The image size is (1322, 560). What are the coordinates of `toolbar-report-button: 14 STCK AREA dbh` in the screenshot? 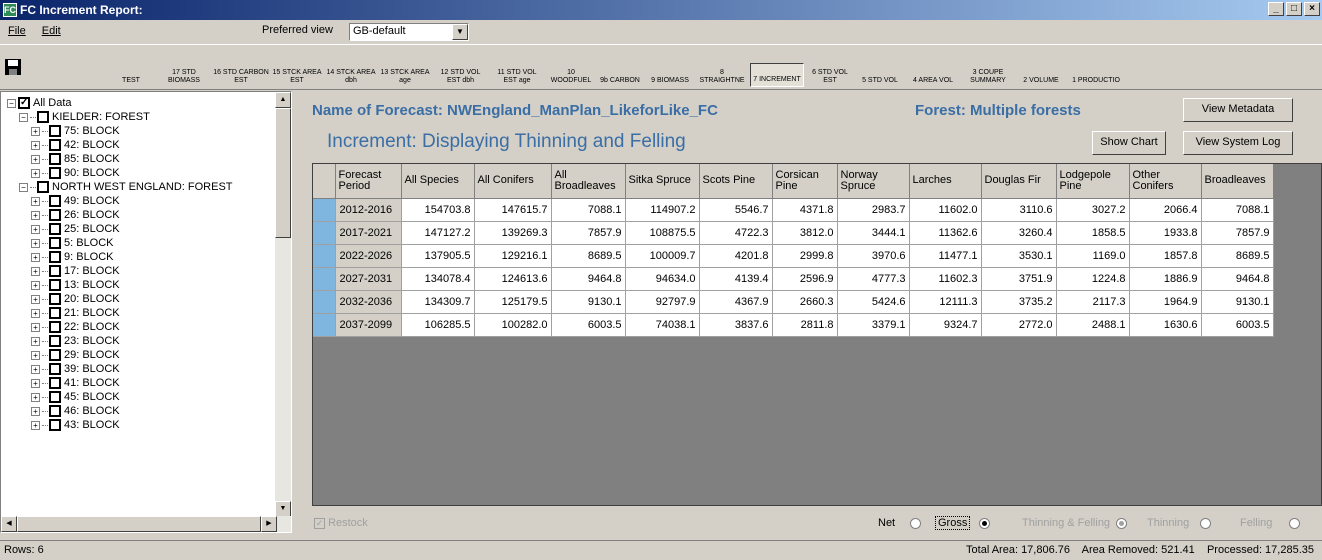 It's located at (351, 75).